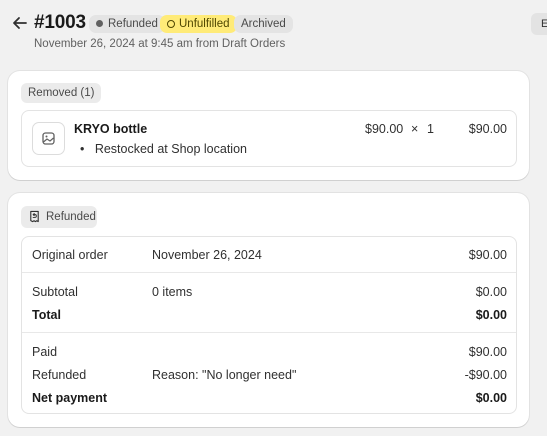 This screenshot has height=436, width=547. What do you see at coordinates (384, 129) in the screenshot?
I see `unit-price: $90.00` at bounding box center [384, 129].